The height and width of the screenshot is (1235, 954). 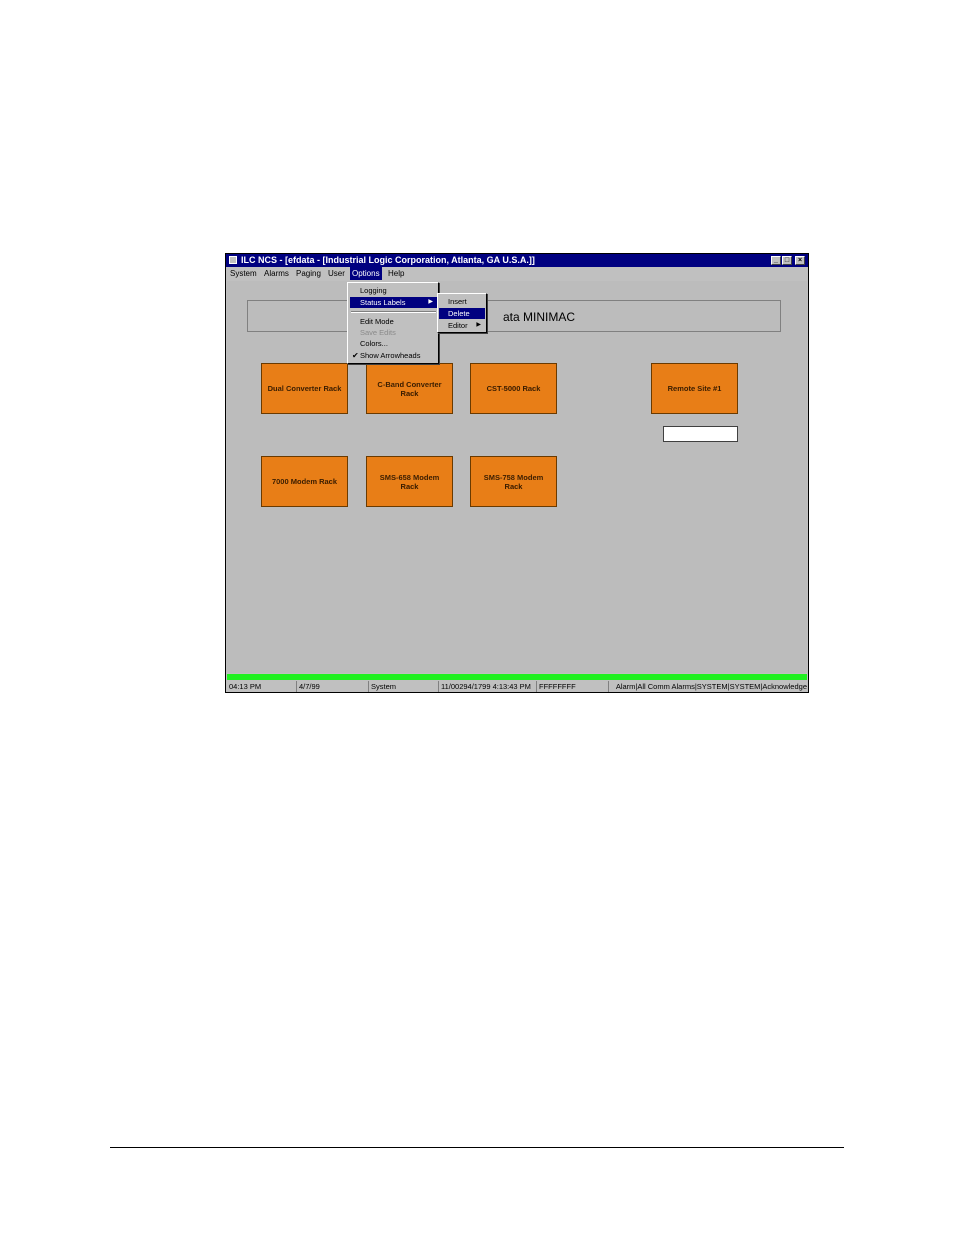 What do you see at coordinates (276, 273) in the screenshot?
I see `menu-alarms: Alarms` at bounding box center [276, 273].